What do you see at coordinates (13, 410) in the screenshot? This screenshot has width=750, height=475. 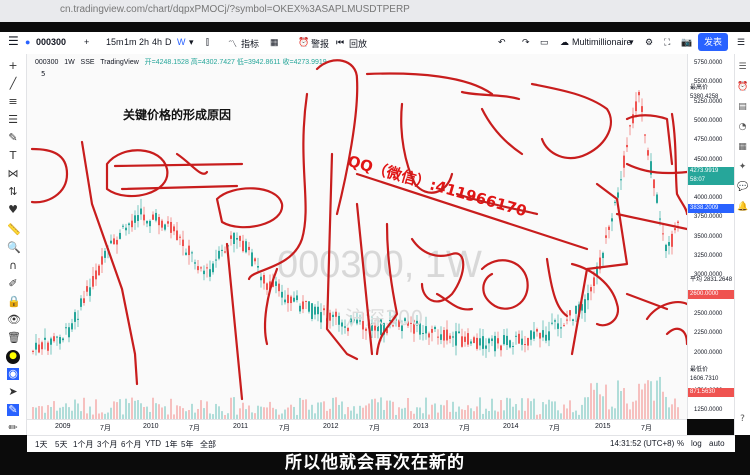 I see `eraser-icon: ✎` at bounding box center [13, 410].